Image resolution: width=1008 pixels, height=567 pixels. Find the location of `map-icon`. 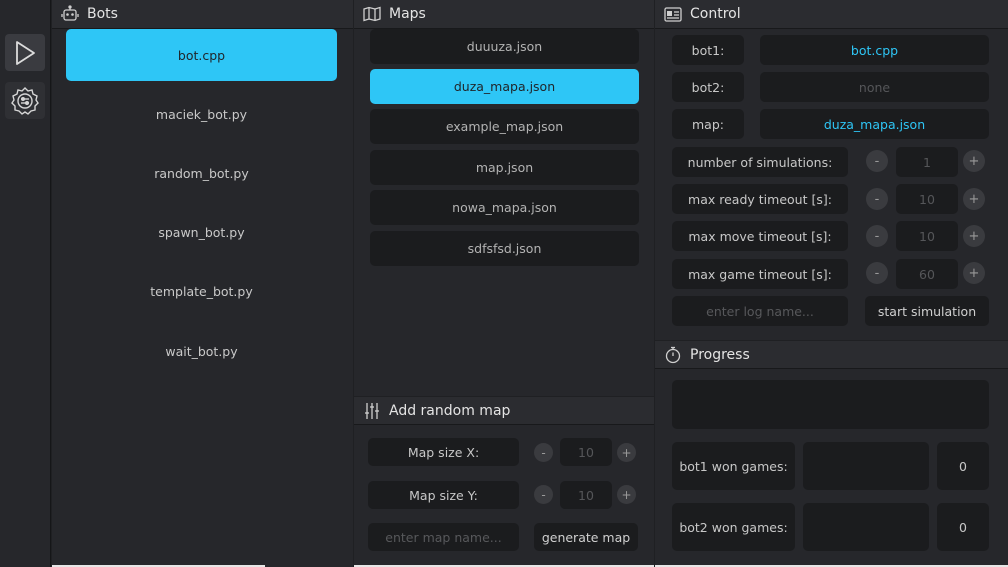

map-icon is located at coordinates (372, 14).